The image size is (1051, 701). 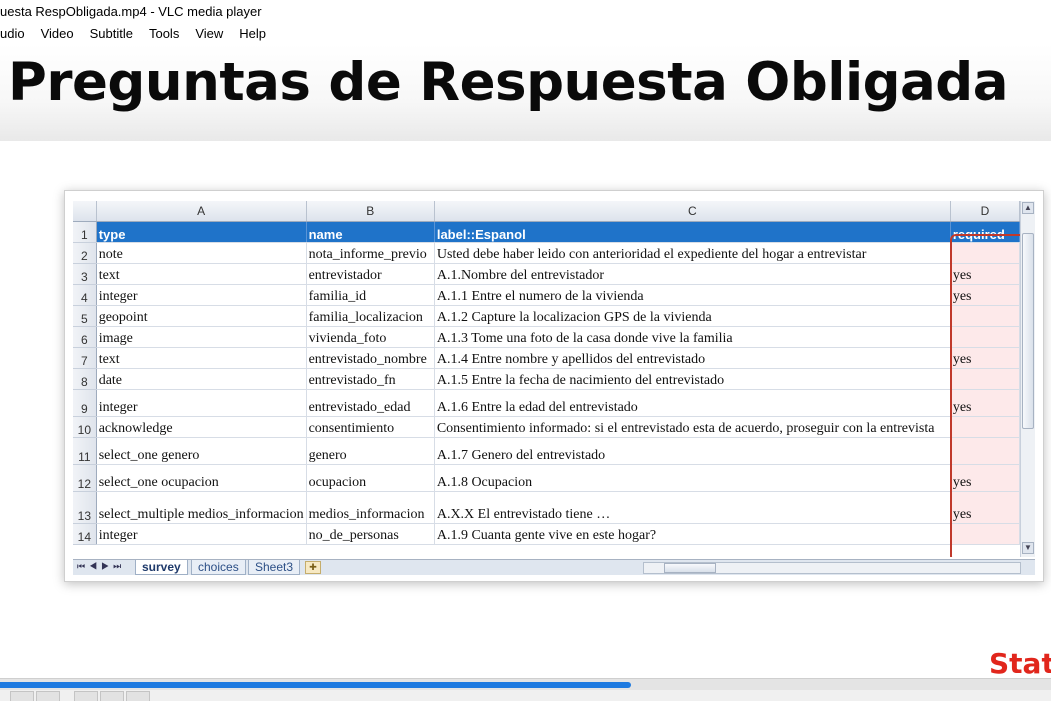 What do you see at coordinates (161, 567) in the screenshot?
I see `tab-survey: survey` at bounding box center [161, 567].